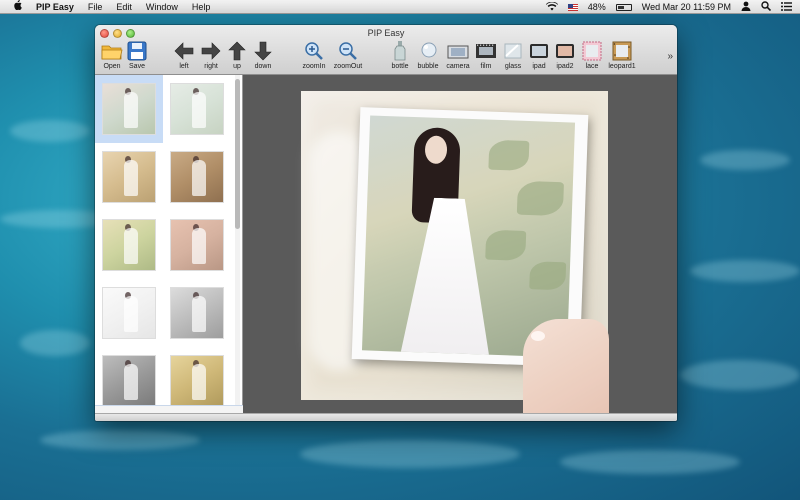 This screenshot has width=800, height=500. Describe the element at coordinates (551, 7) in the screenshot. I see `wifi-icon` at that location.